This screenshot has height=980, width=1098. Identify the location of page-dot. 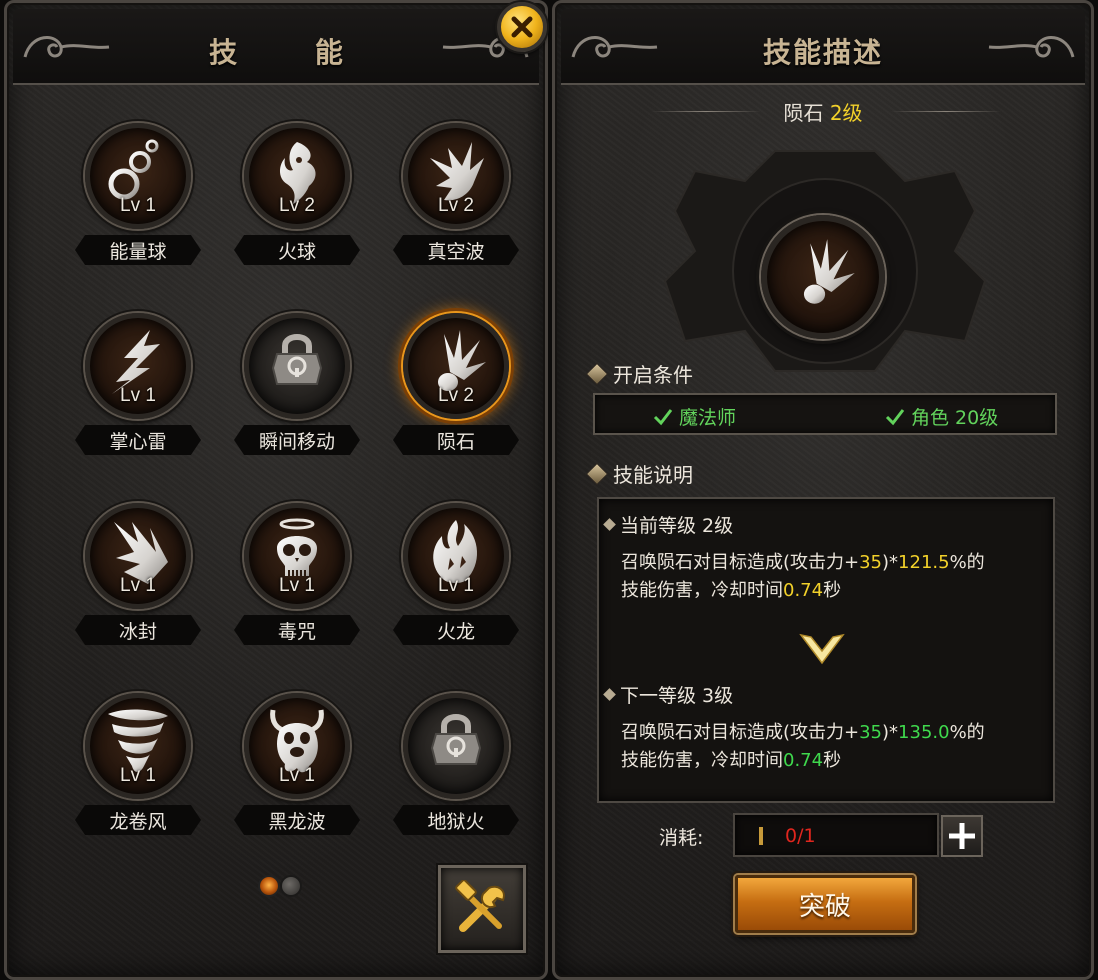
(291, 886).